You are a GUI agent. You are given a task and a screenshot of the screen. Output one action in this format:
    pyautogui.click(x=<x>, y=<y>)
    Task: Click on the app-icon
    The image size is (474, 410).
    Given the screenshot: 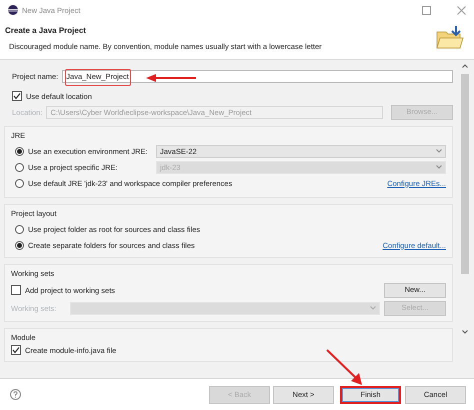 What is the action you would take?
    pyautogui.click(x=13, y=10)
    